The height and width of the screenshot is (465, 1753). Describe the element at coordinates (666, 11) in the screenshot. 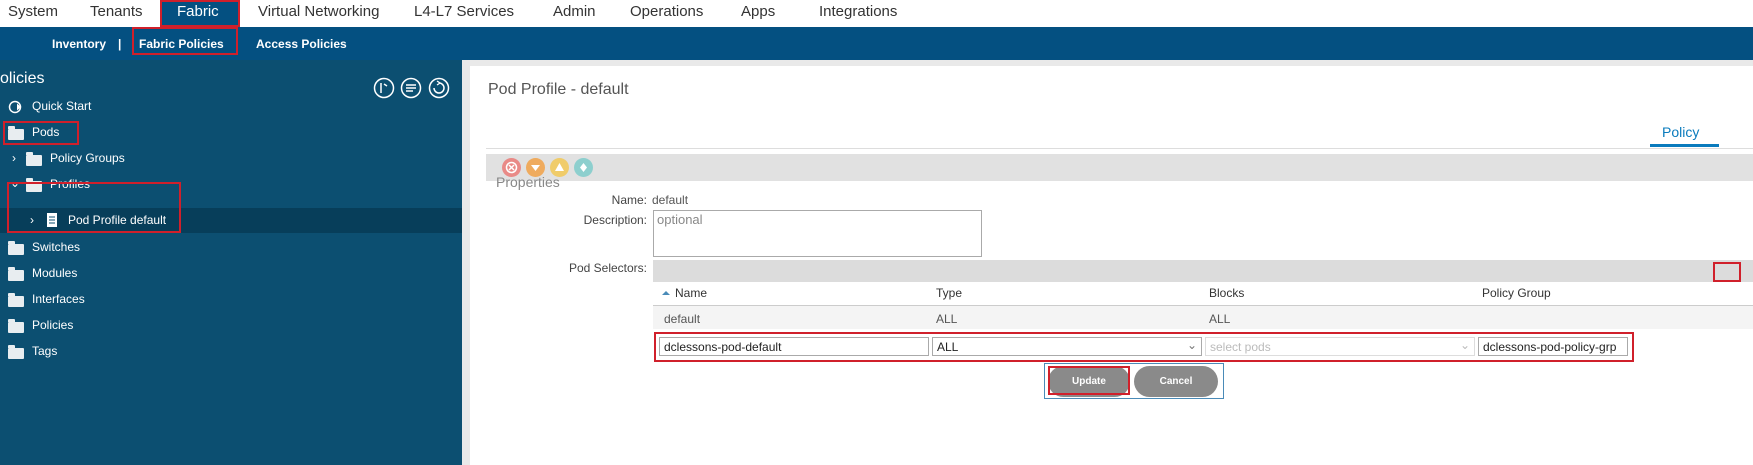

I see `nav-operations: Operations` at that location.